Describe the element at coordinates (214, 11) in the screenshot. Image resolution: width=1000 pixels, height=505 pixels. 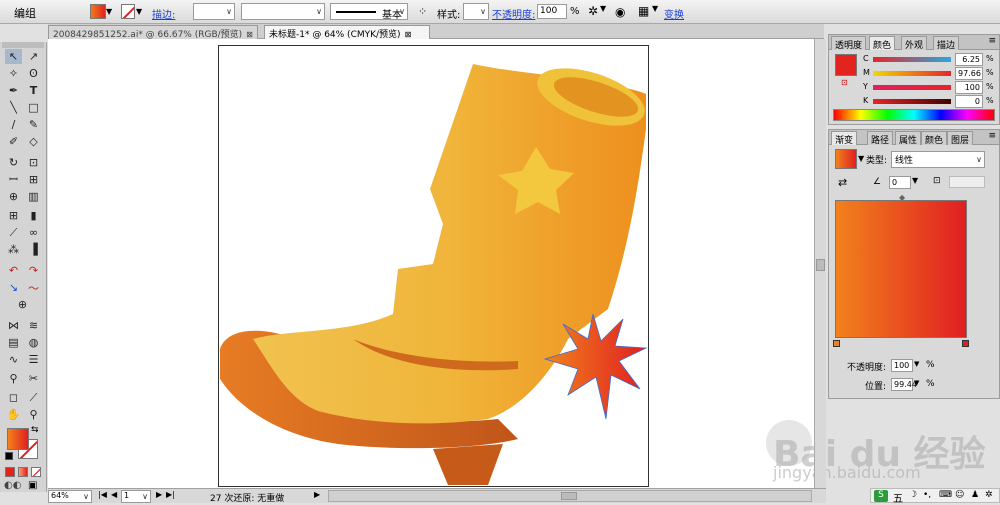
I see `stroke-weight-dropdown: ∨` at that location.